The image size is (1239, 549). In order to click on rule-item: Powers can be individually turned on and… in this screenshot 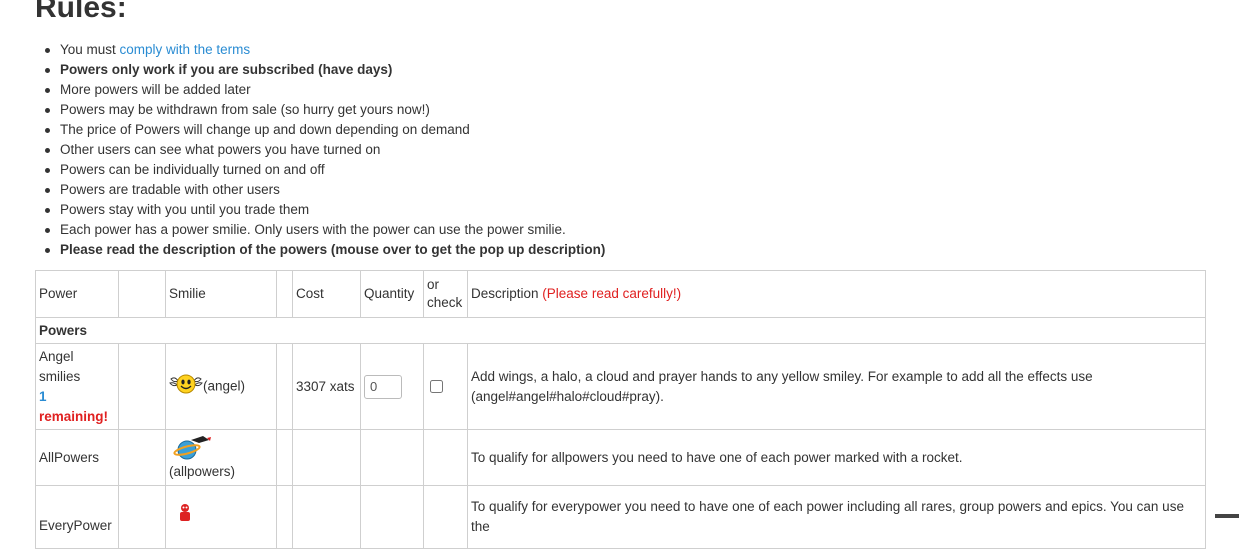, I will do `click(324, 170)`.